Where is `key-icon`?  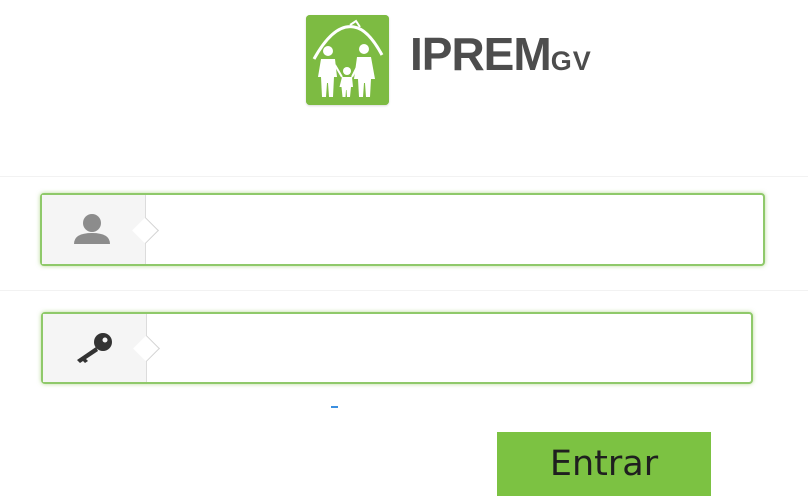 key-icon is located at coordinates (93, 348).